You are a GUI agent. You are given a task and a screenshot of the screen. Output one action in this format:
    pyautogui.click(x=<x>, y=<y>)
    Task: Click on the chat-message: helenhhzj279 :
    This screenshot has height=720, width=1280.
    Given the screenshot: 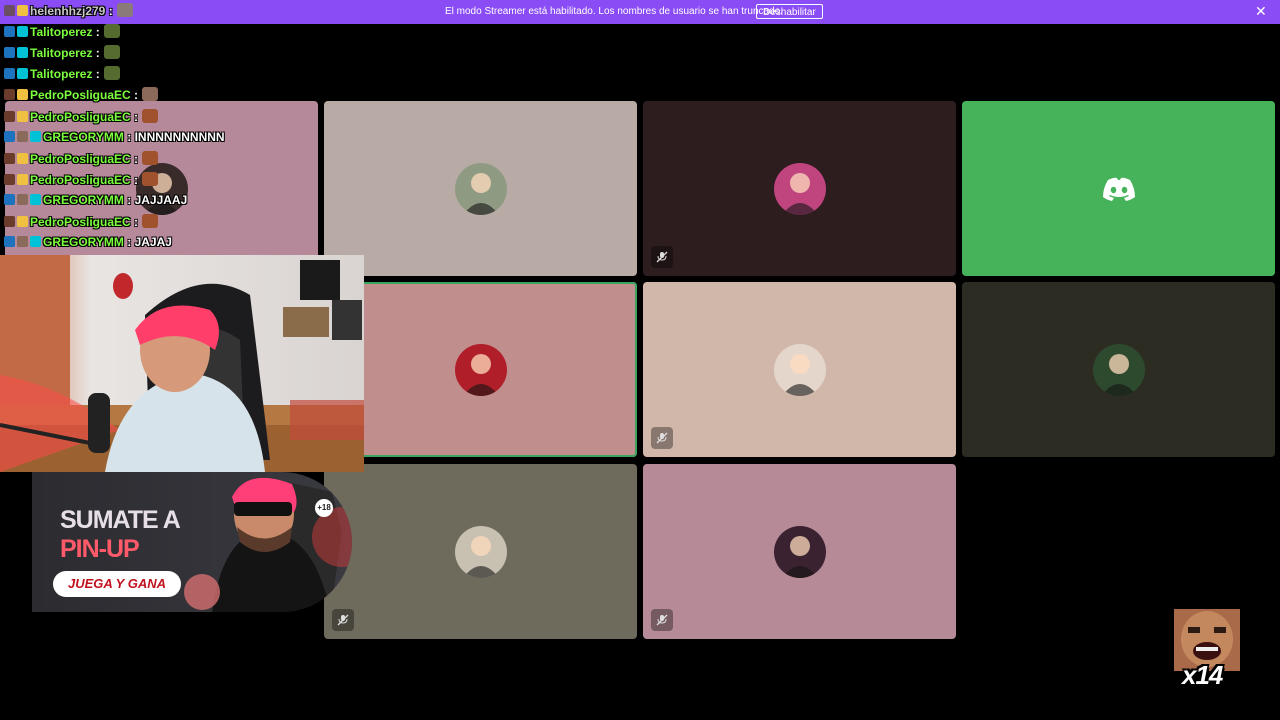 What is the action you would take?
    pyautogui.click(x=68, y=13)
    